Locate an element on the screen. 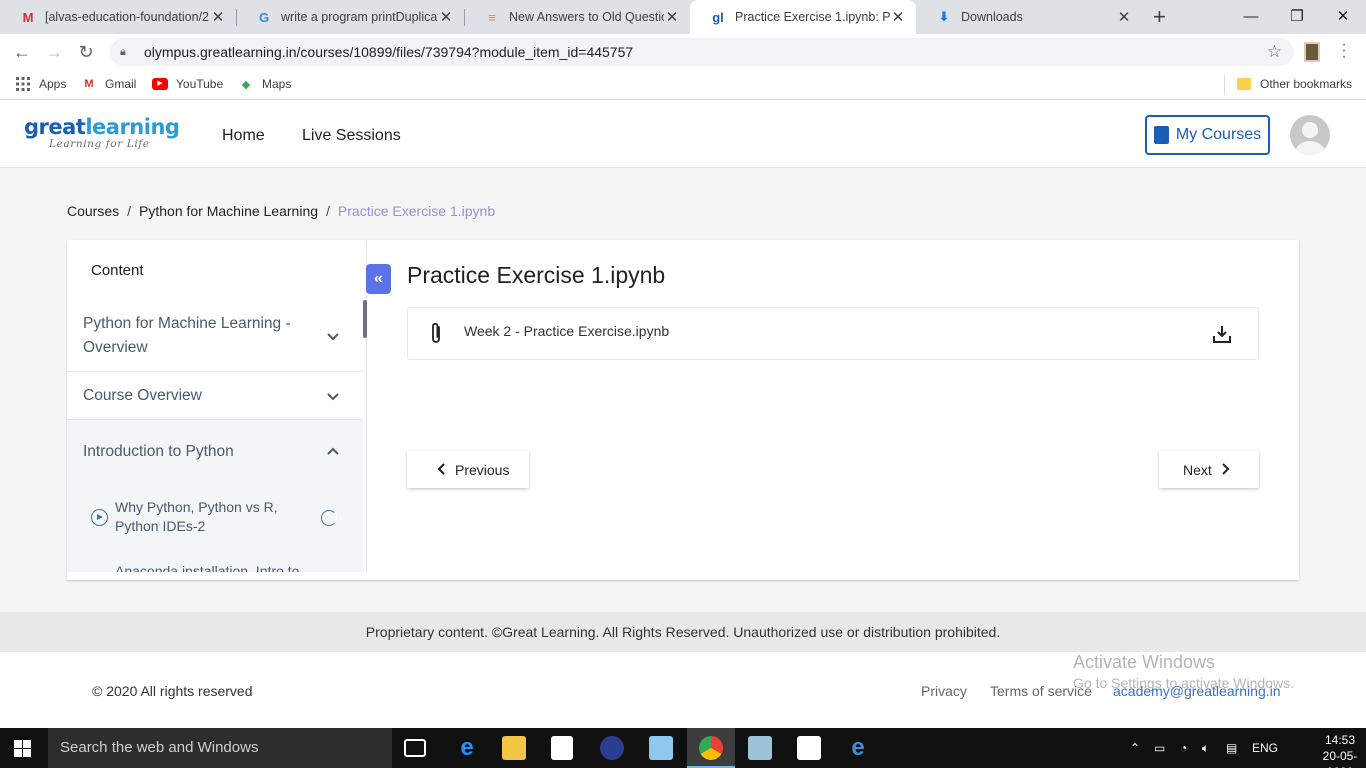 The height and width of the screenshot is (768, 1366). maps-icon: ◆ is located at coordinates (246, 84).